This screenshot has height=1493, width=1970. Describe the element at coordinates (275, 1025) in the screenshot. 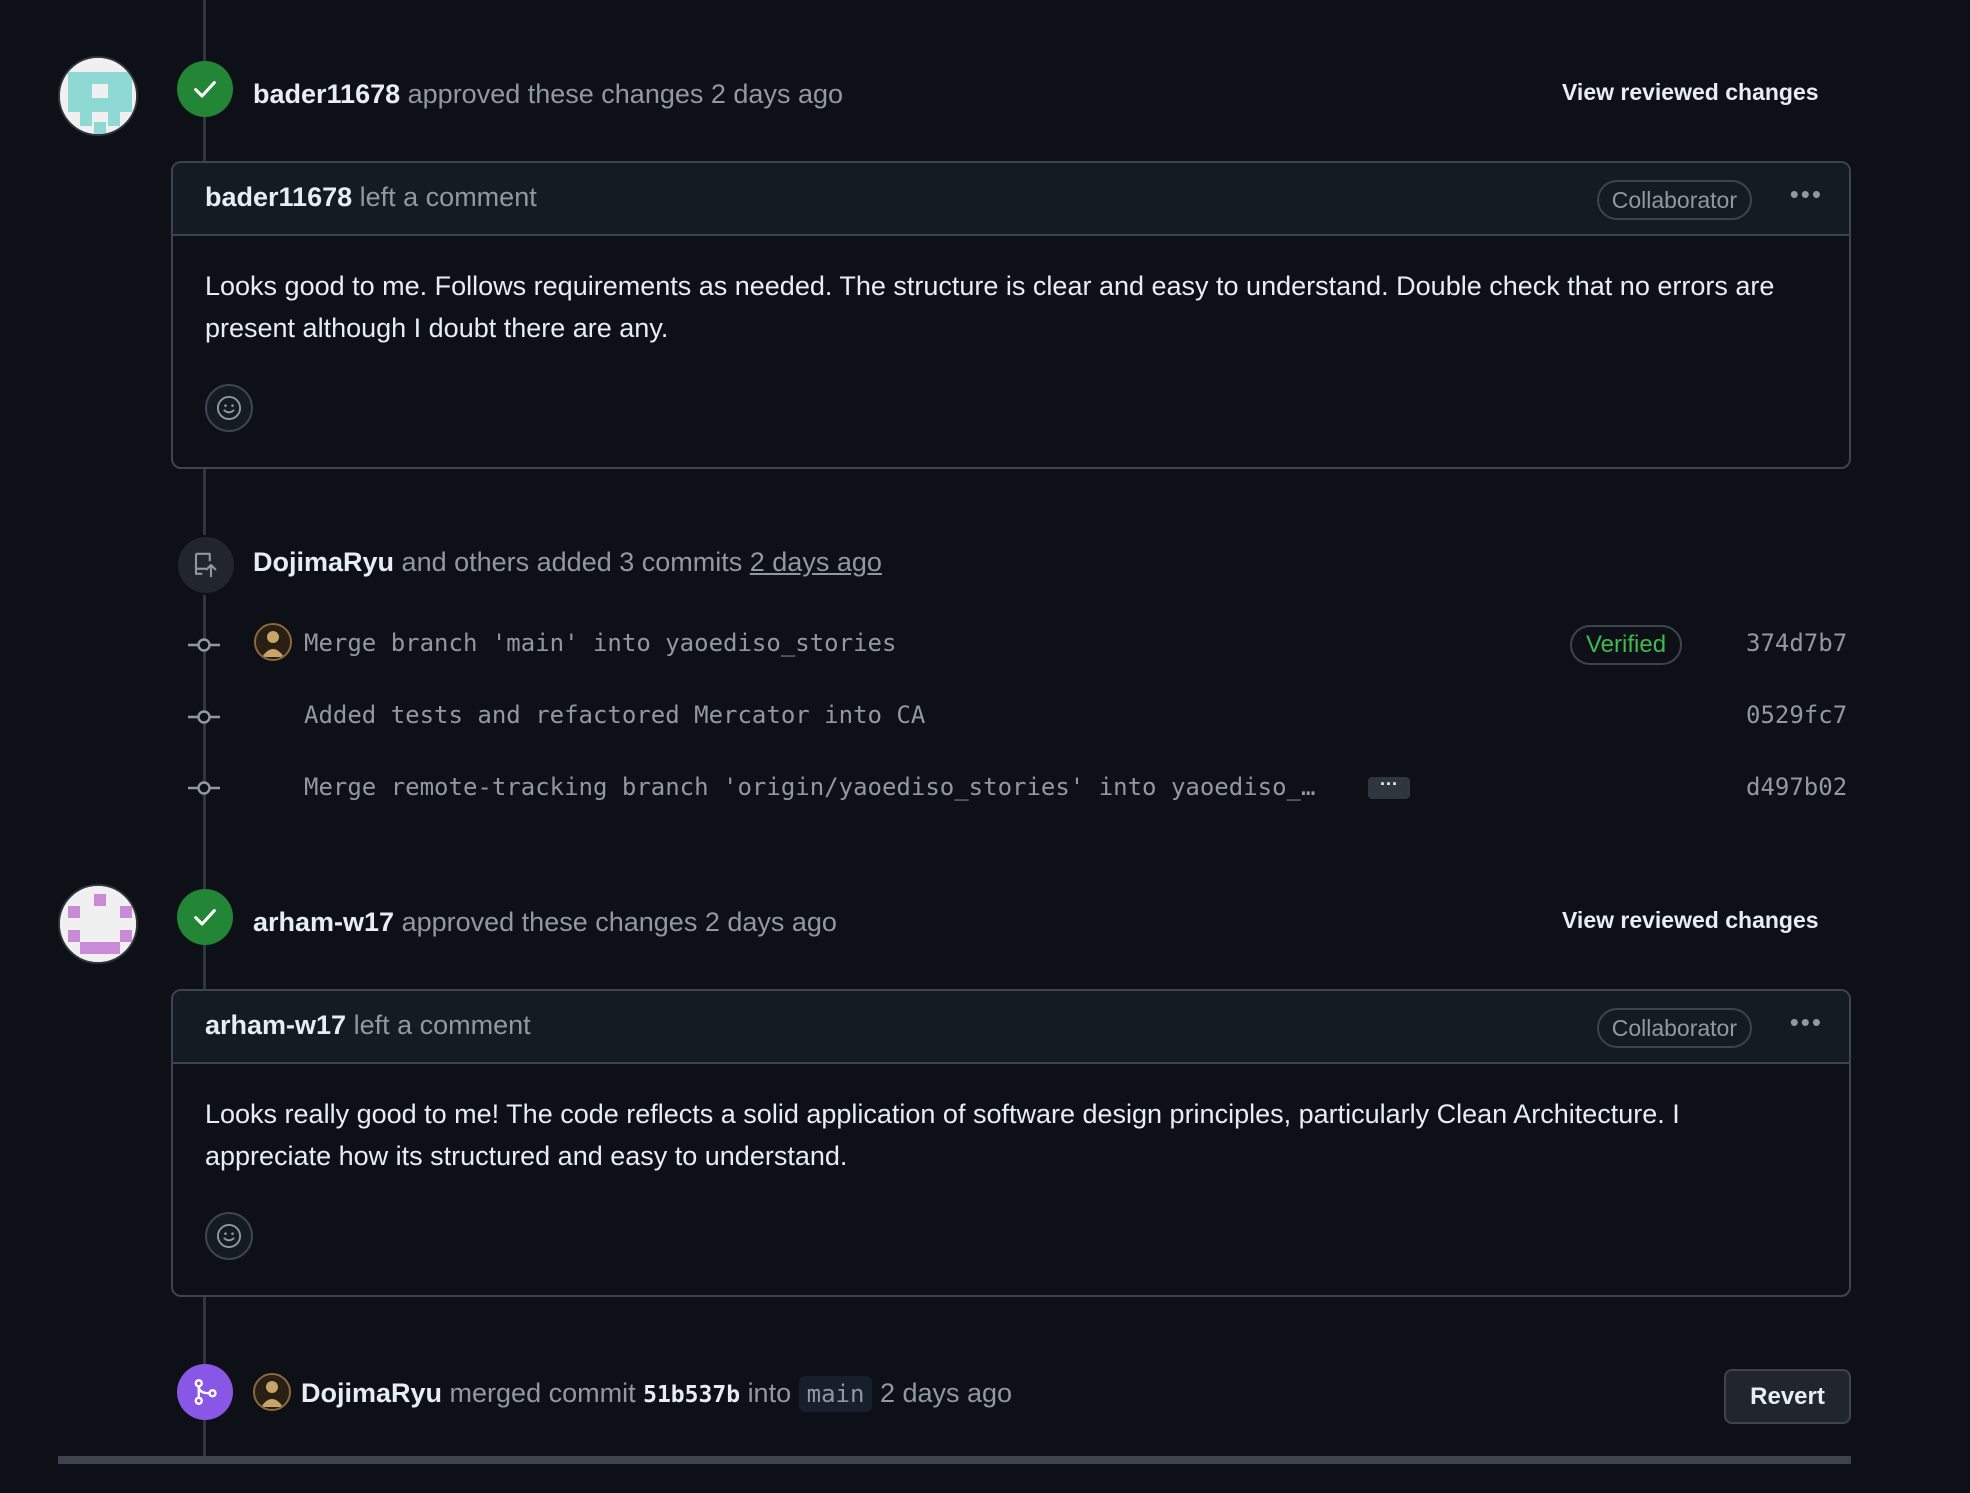

I see `comment-author: arham-w17` at that location.